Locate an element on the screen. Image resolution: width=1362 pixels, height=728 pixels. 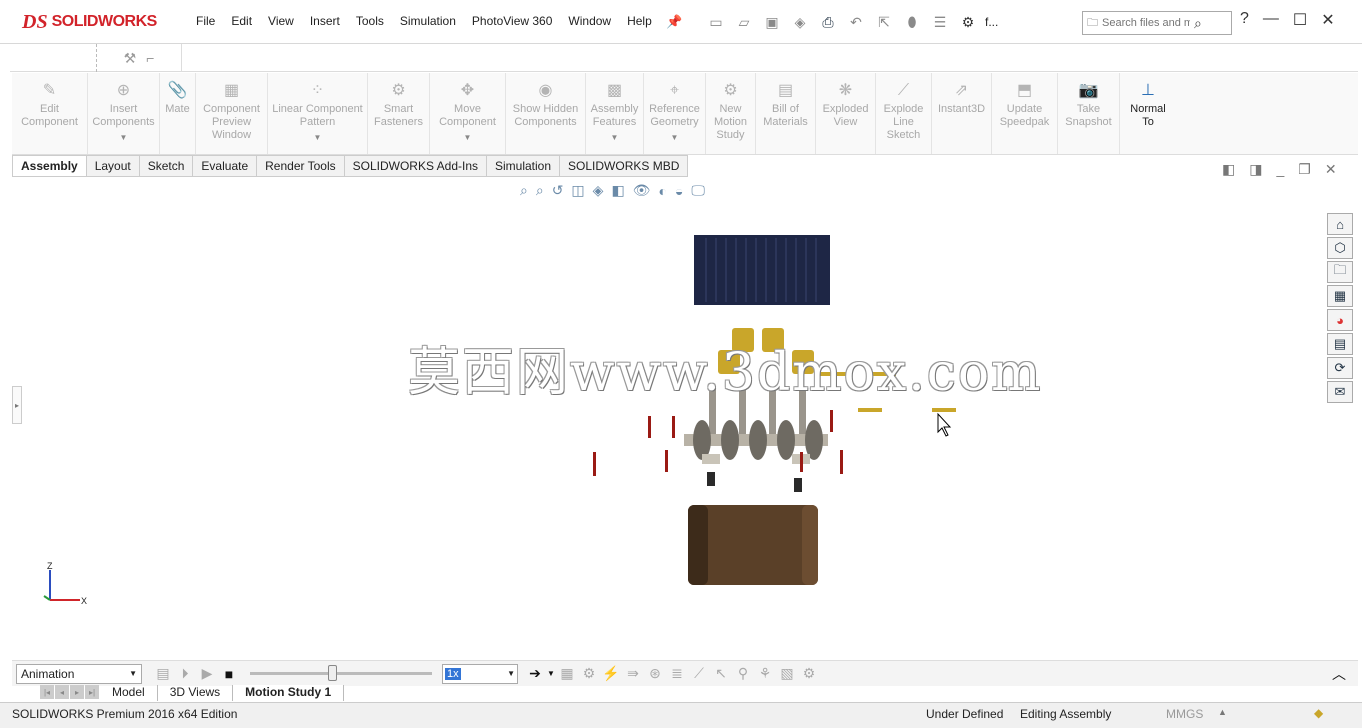
resources-icon: ⬡ is located at coordinates (1340, 248).